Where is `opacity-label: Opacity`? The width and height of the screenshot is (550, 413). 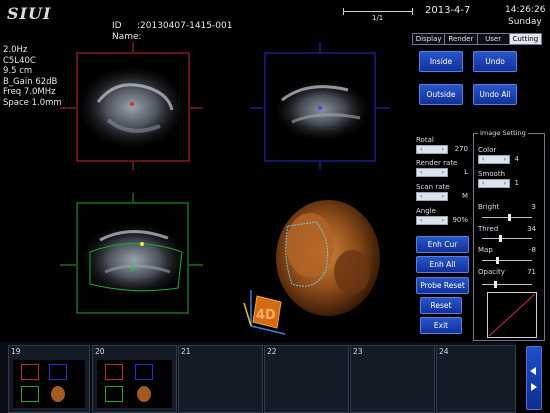 opacity-label: Opacity is located at coordinates (491, 272).